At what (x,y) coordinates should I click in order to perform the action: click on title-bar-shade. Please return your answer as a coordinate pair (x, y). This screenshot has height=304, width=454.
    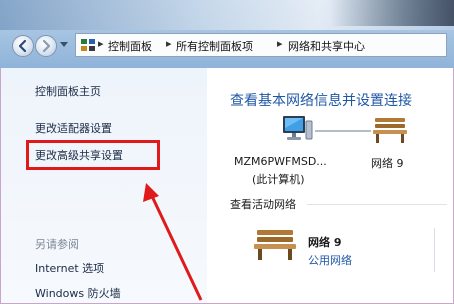
    Looking at the image, I should click on (392, 13).